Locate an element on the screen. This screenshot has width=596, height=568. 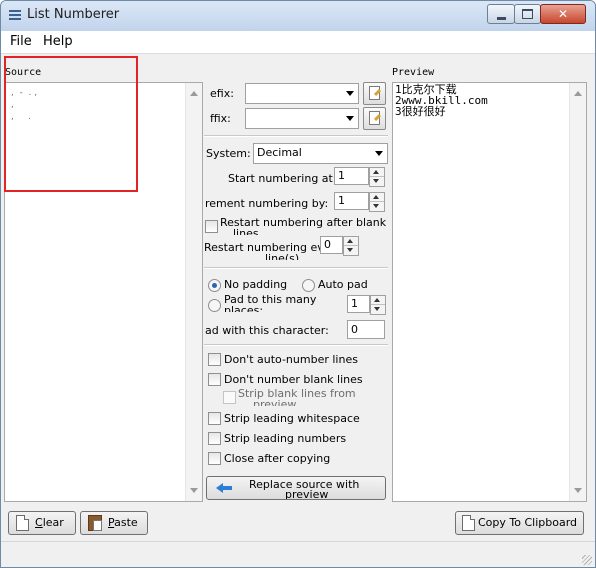
preview-scrollbar is located at coordinates (577, 292).